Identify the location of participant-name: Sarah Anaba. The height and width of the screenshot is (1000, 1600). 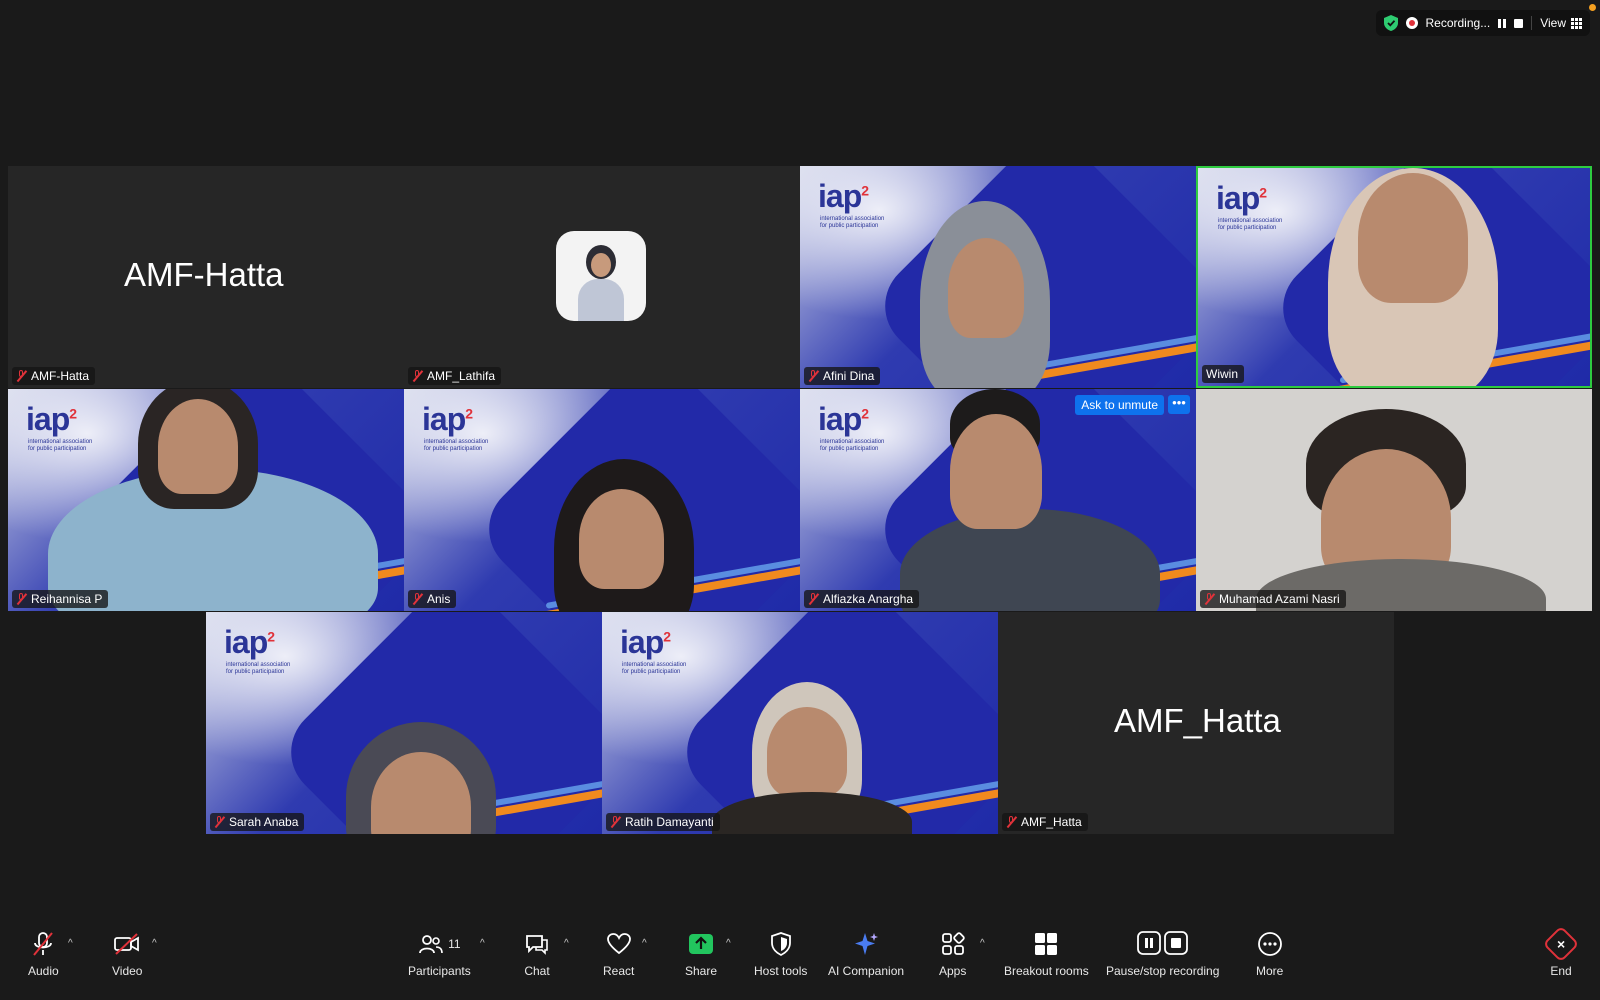
(264, 822).